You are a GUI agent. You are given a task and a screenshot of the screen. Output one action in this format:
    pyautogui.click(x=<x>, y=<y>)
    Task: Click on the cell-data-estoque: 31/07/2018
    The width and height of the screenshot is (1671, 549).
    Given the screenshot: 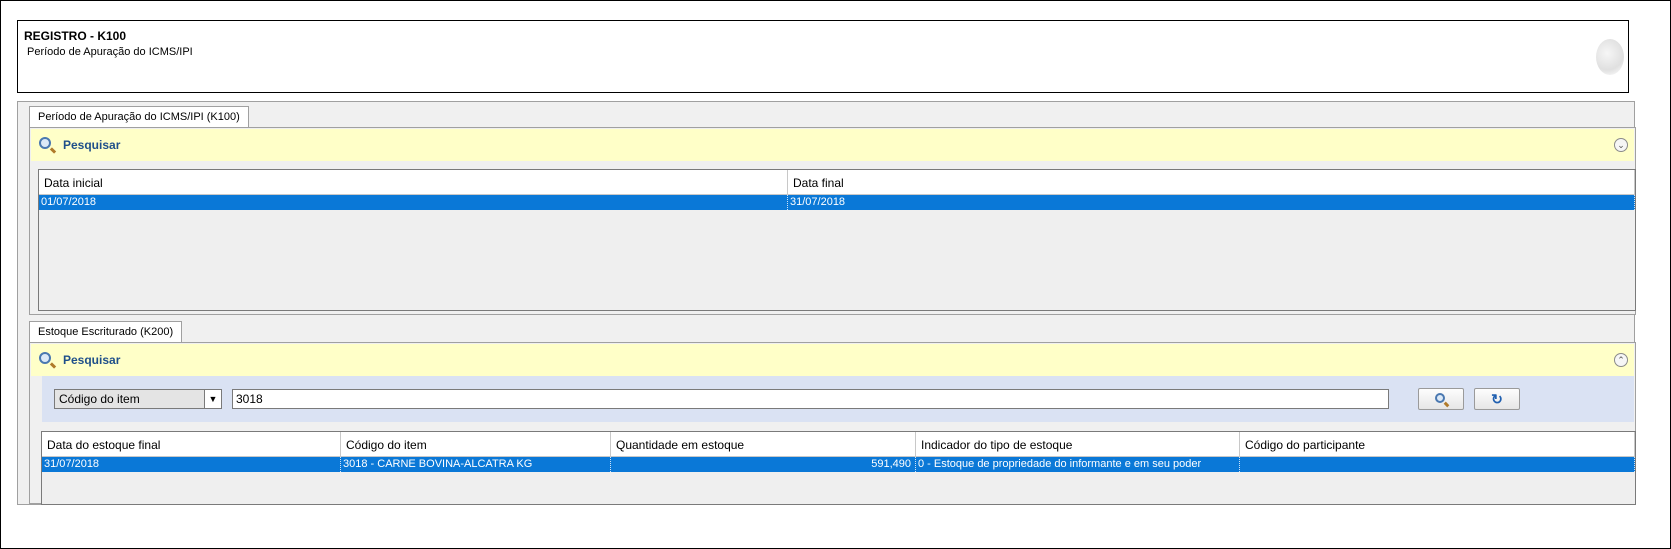 What is the action you would take?
    pyautogui.click(x=191, y=464)
    